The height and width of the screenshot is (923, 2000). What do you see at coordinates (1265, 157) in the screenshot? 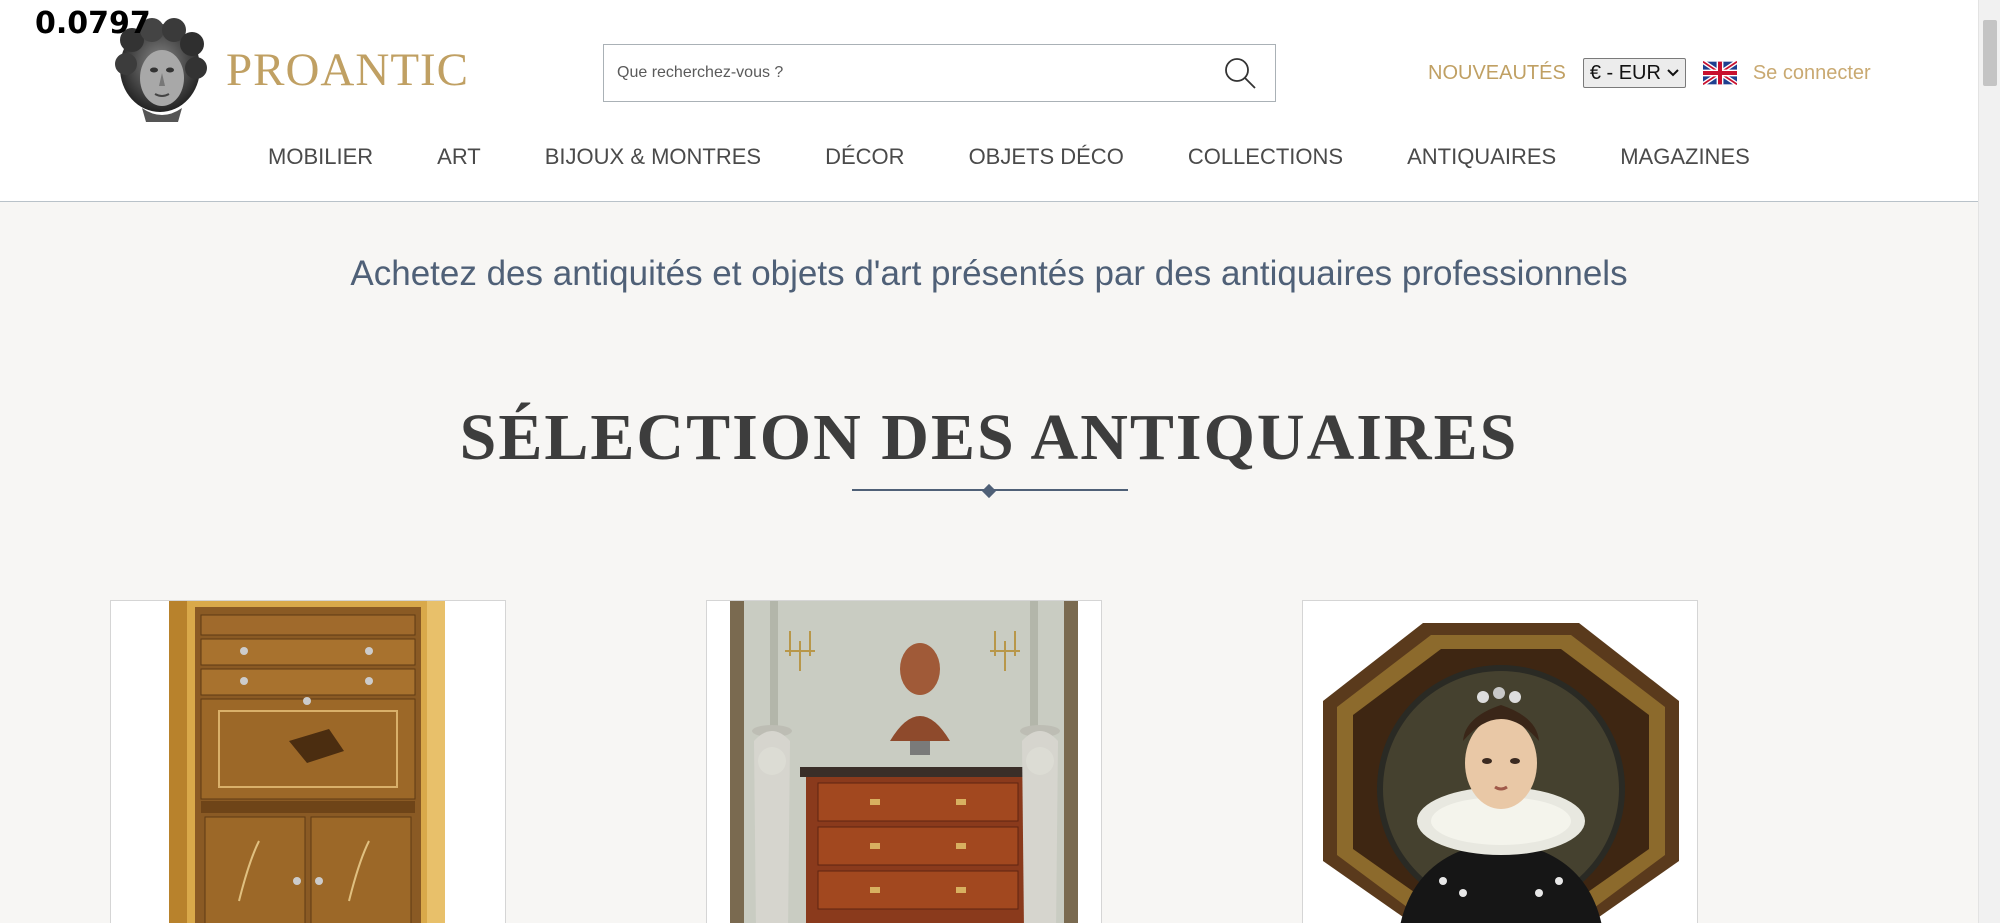
I see `nav-item-collections: COLLECTIONS` at bounding box center [1265, 157].